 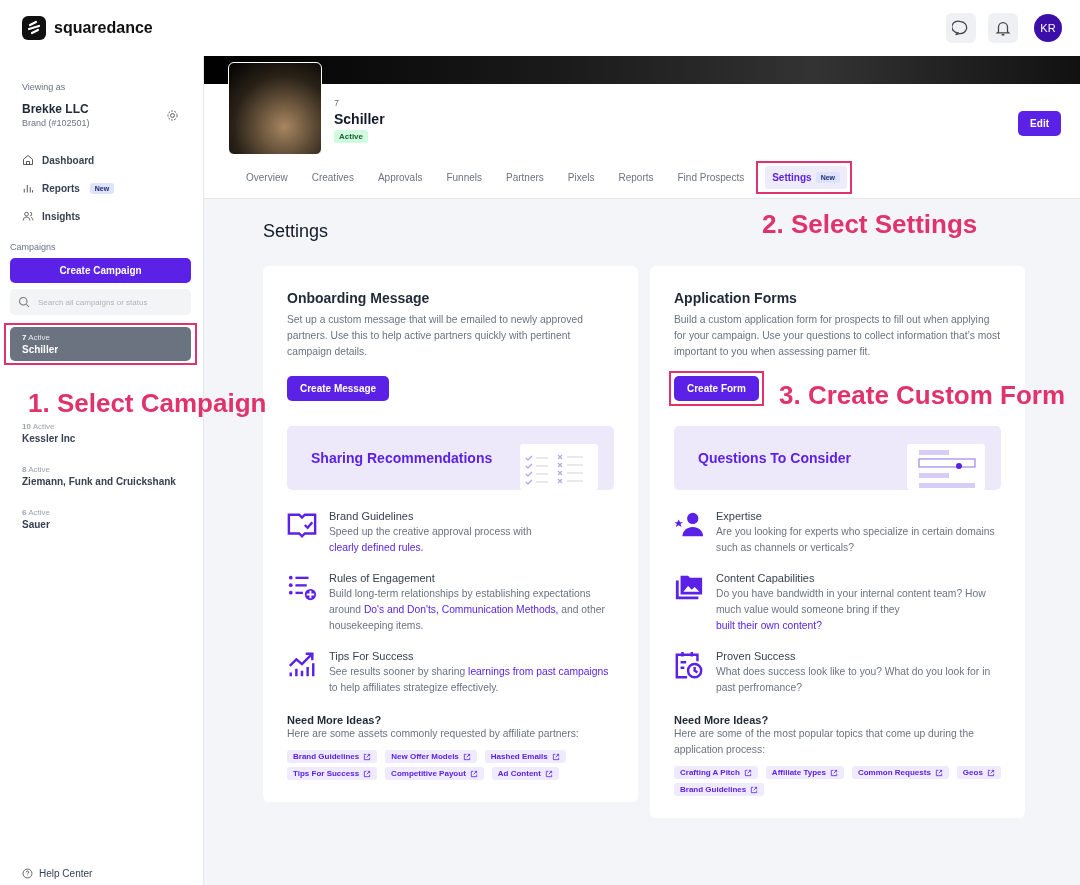 What do you see at coordinates (34, 28) in the screenshot?
I see `logo-icon` at bounding box center [34, 28].